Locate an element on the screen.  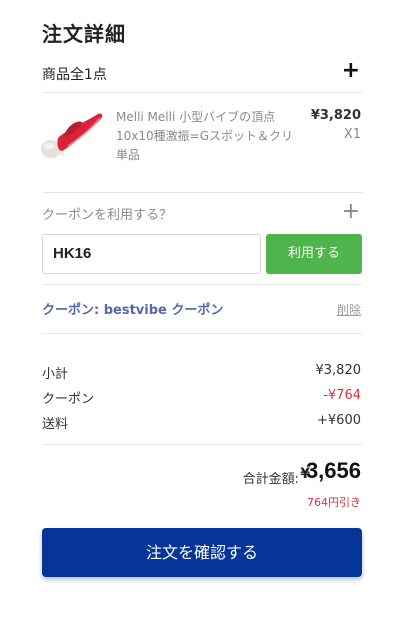
applied-coupon-label: クーポン: bestvibe クーポン is located at coordinates (133, 310).